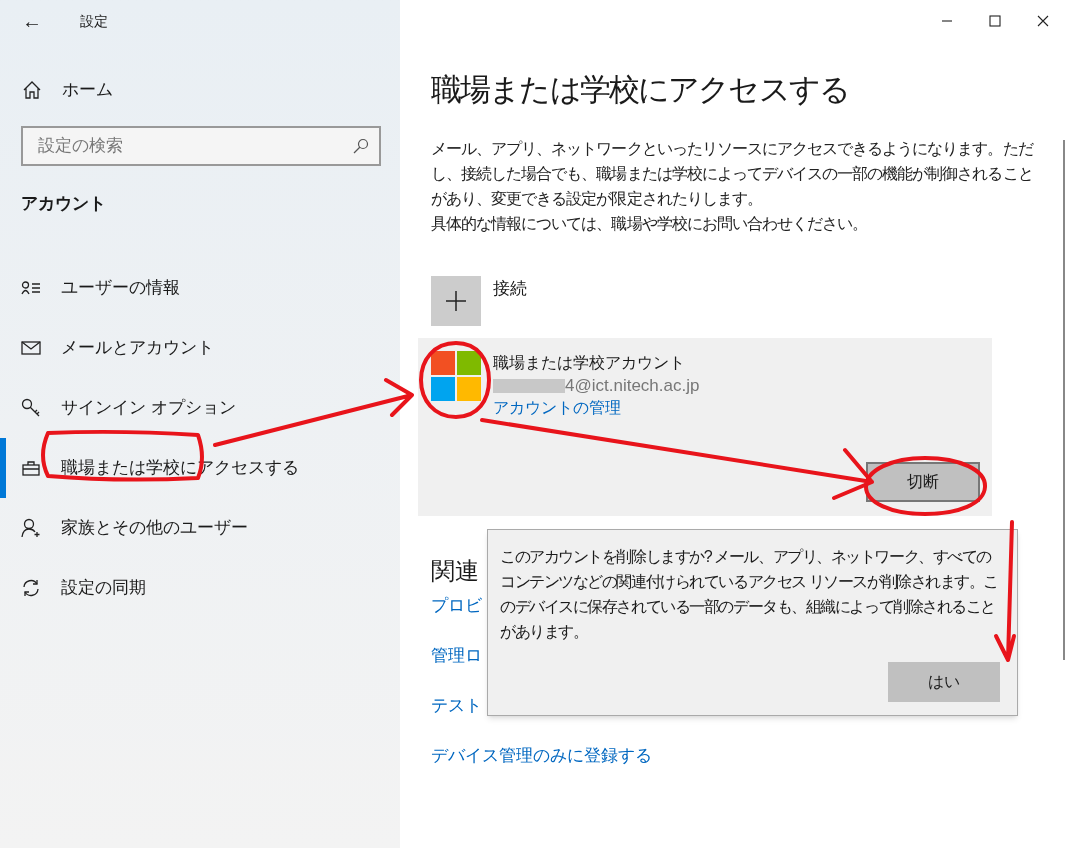  I want to click on description-text: メール、アプリ、ネットワークといったリソースにアクセスできるようになります。ただし、接続した場合でも、職場または学校によってデバイスの一部の機能が制御されることがあり、変更できる設定が限定されたりします。, so click(733, 174).